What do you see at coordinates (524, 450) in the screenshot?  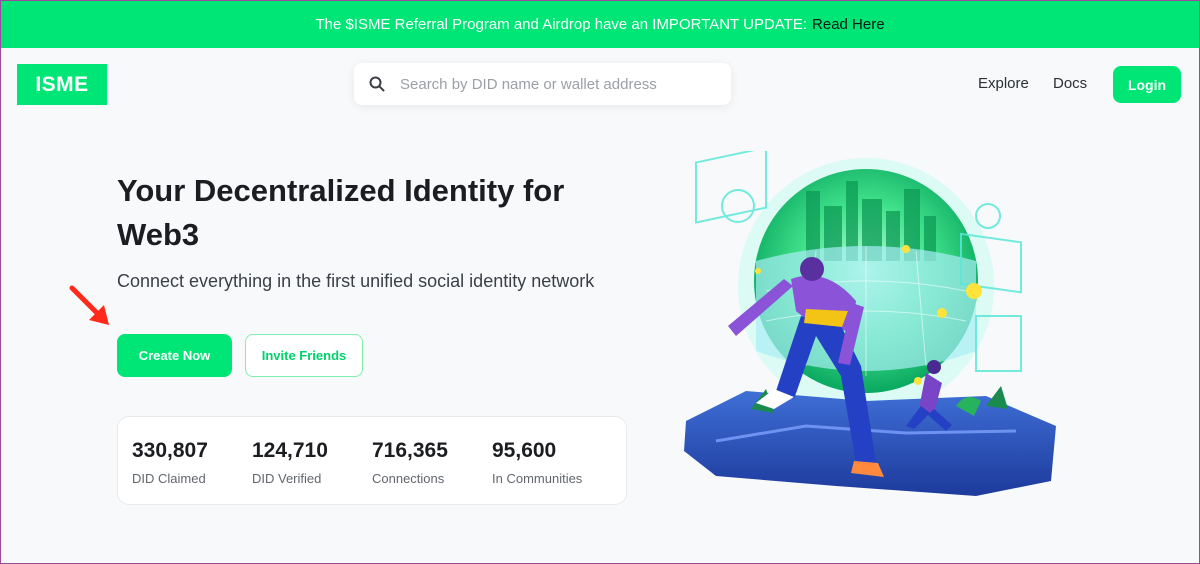 I see `stat-value: 95,600` at bounding box center [524, 450].